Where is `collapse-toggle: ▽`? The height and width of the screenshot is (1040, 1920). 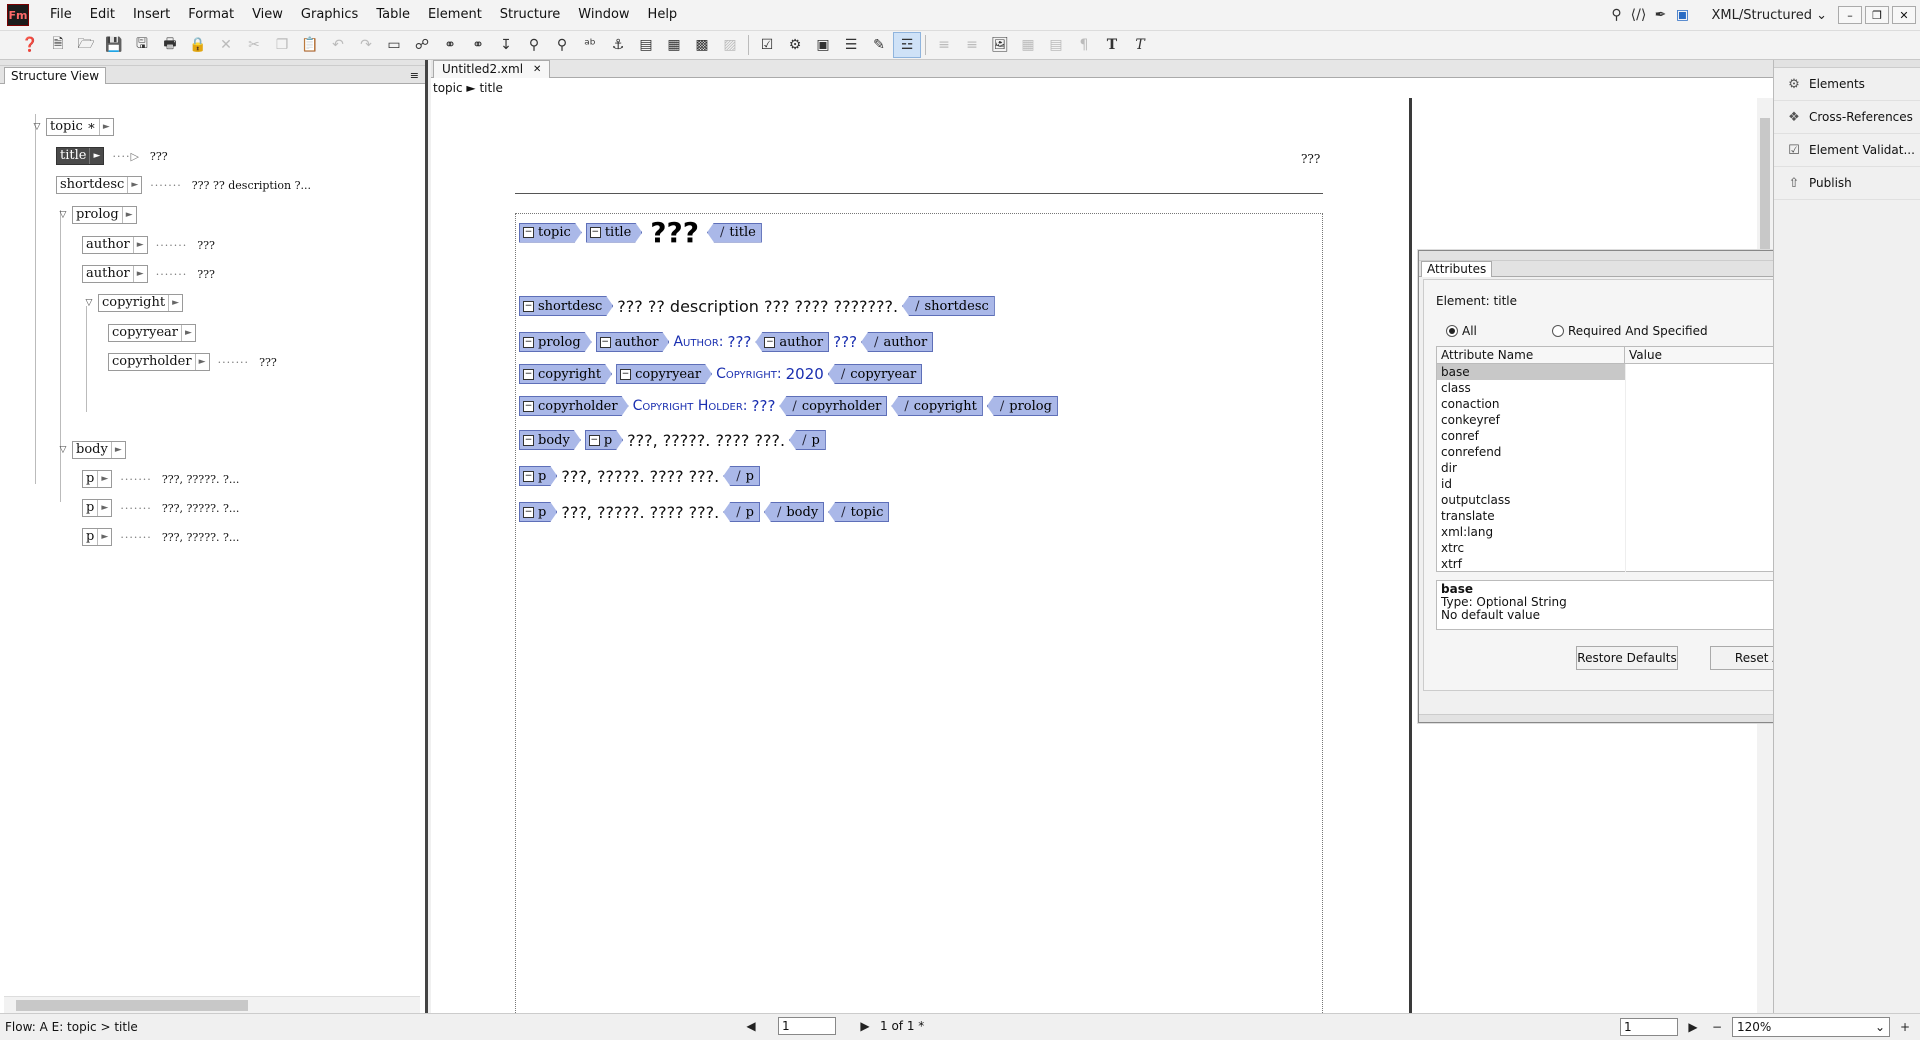
collapse-toggle: ▽ is located at coordinates (37, 127).